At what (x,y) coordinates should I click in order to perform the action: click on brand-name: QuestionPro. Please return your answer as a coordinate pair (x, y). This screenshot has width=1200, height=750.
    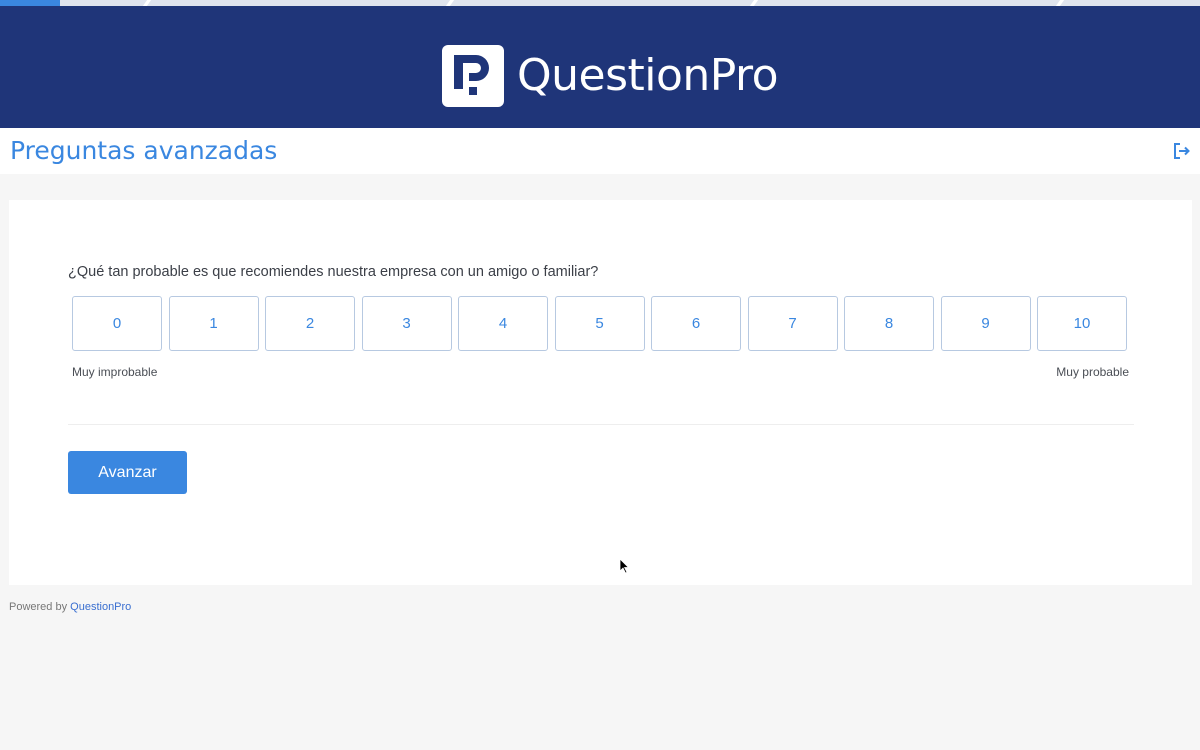
    Looking at the image, I should click on (648, 75).